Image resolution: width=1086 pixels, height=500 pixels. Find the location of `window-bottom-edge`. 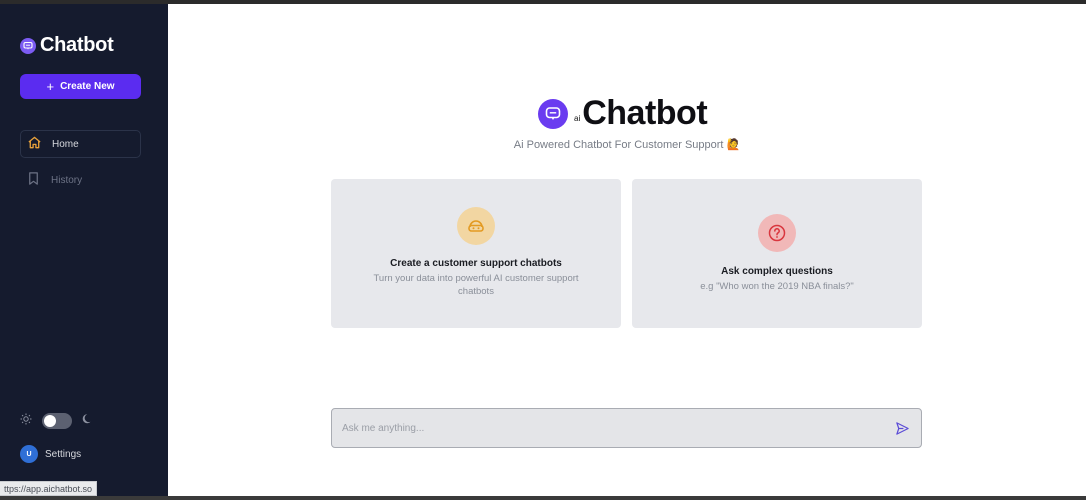

window-bottom-edge is located at coordinates (543, 498).